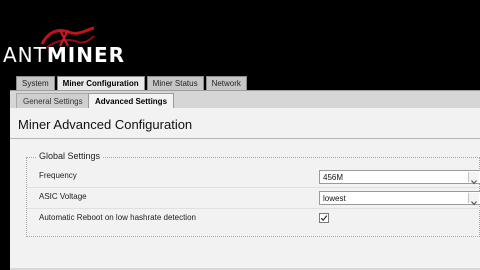  Describe the element at coordinates (399, 177) in the screenshot. I see `frequency-select: 456M` at that location.